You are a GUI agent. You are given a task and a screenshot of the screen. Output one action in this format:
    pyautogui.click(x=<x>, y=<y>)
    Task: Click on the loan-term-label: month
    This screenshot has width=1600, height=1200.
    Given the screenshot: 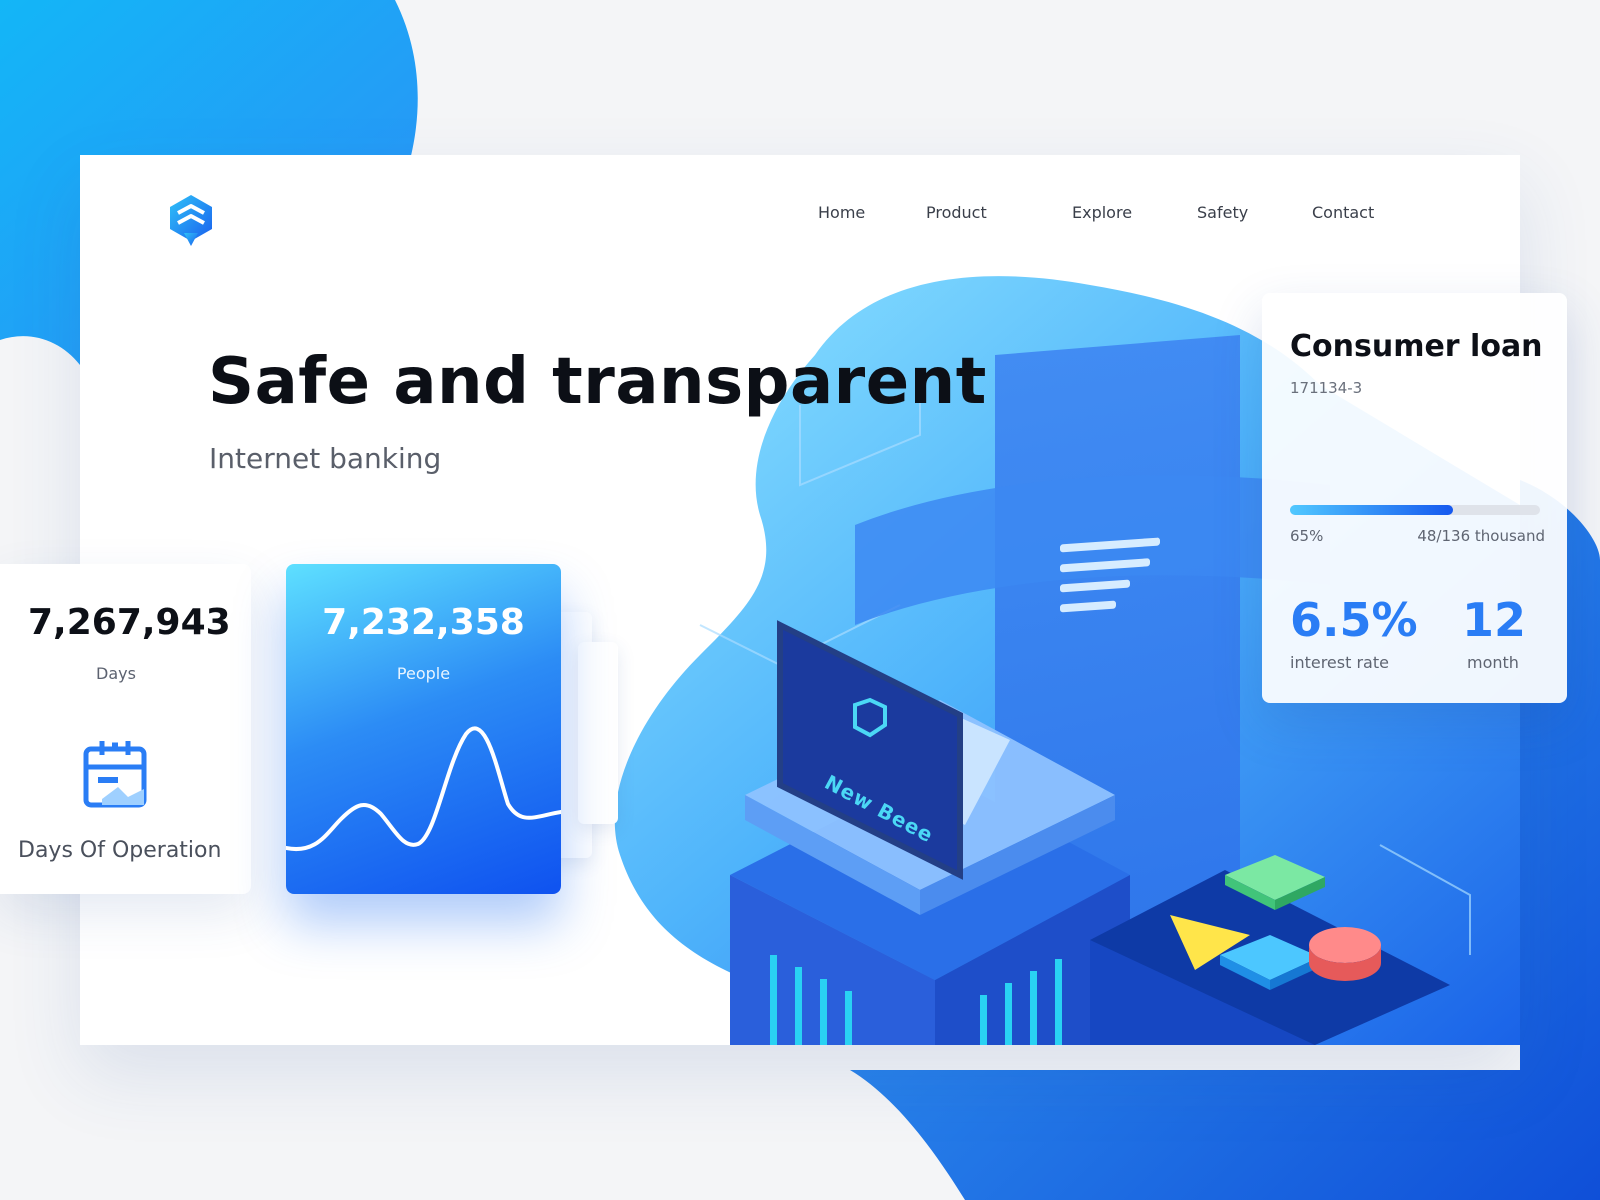 What is the action you would take?
    pyautogui.click(x=1493, y=662)
    